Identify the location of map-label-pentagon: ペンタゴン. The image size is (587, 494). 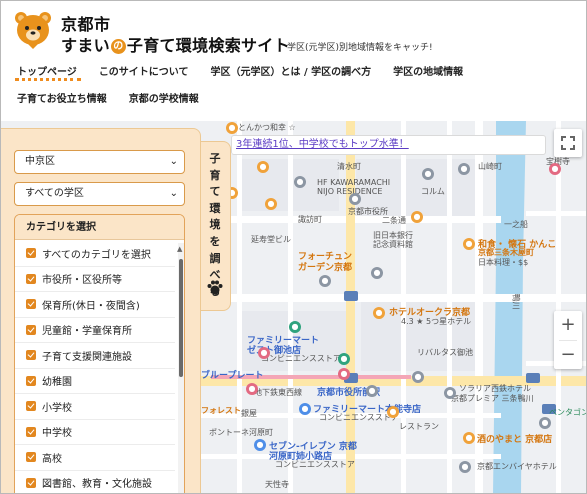
(567, 412).